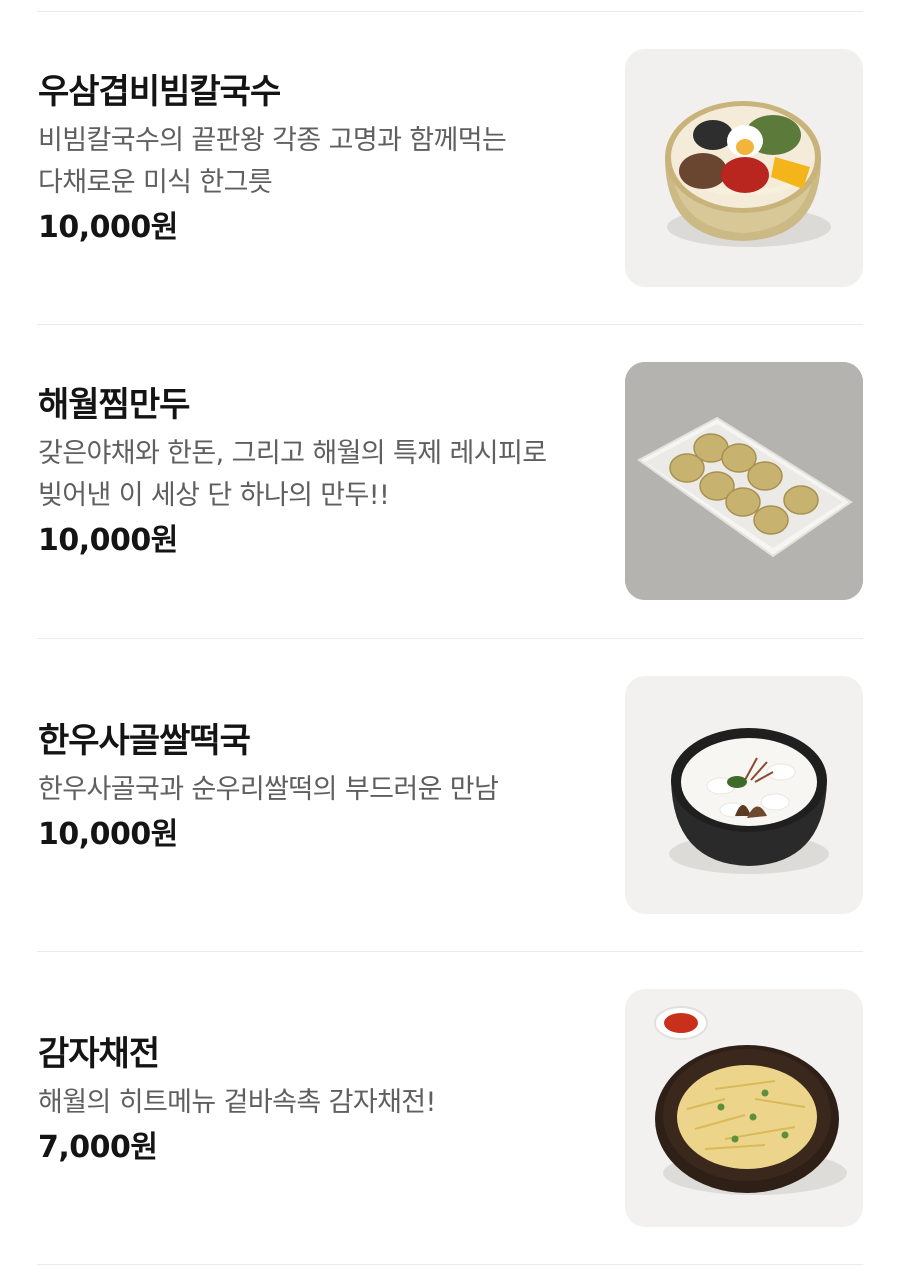 This screenshot has height=1266, width=900. What do you see at coordinates (744, 168) in the screenshot?
I see `bibim-kalguksu-photo-icon` at bounding box center [744, 168].